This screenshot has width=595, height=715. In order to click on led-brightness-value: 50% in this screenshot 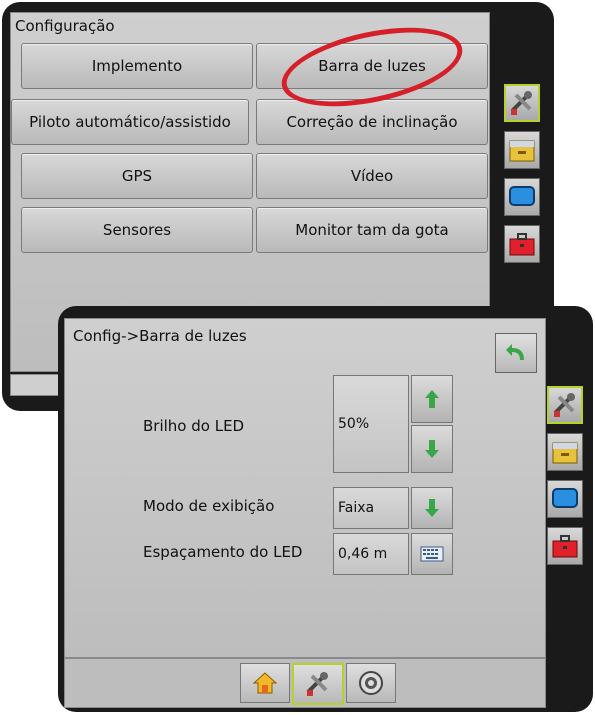, I will do `click(371, 424)`.